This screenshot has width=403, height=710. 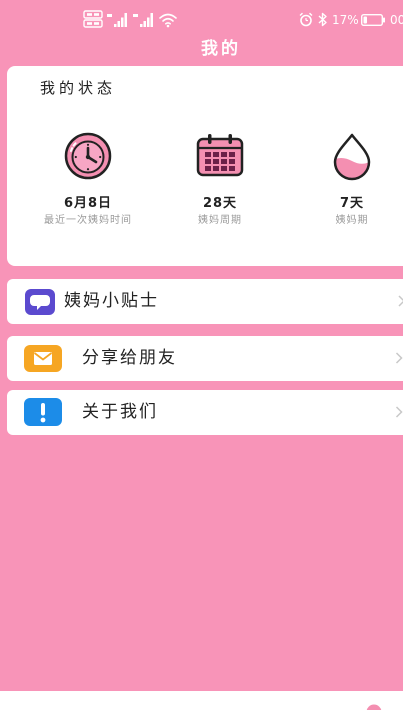 I want to click on menu-item-tips: 姨妈小贴士, so click(x=205, y=301).